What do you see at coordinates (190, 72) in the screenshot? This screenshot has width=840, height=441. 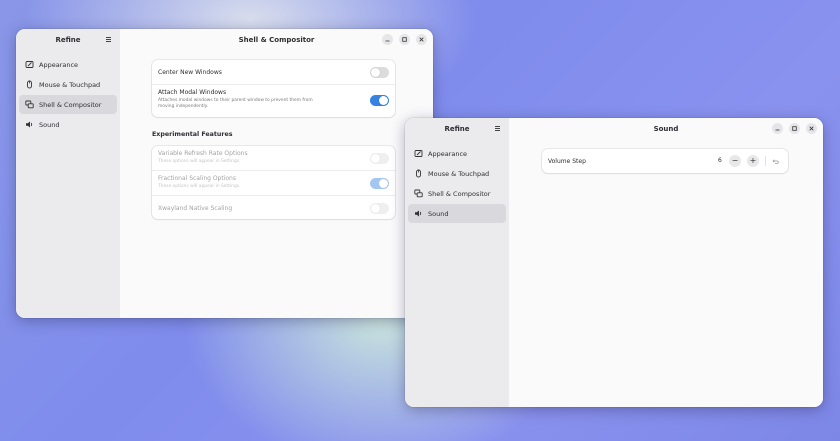 I see `row-title: Center New Windows` at bounding box center [190, 72].